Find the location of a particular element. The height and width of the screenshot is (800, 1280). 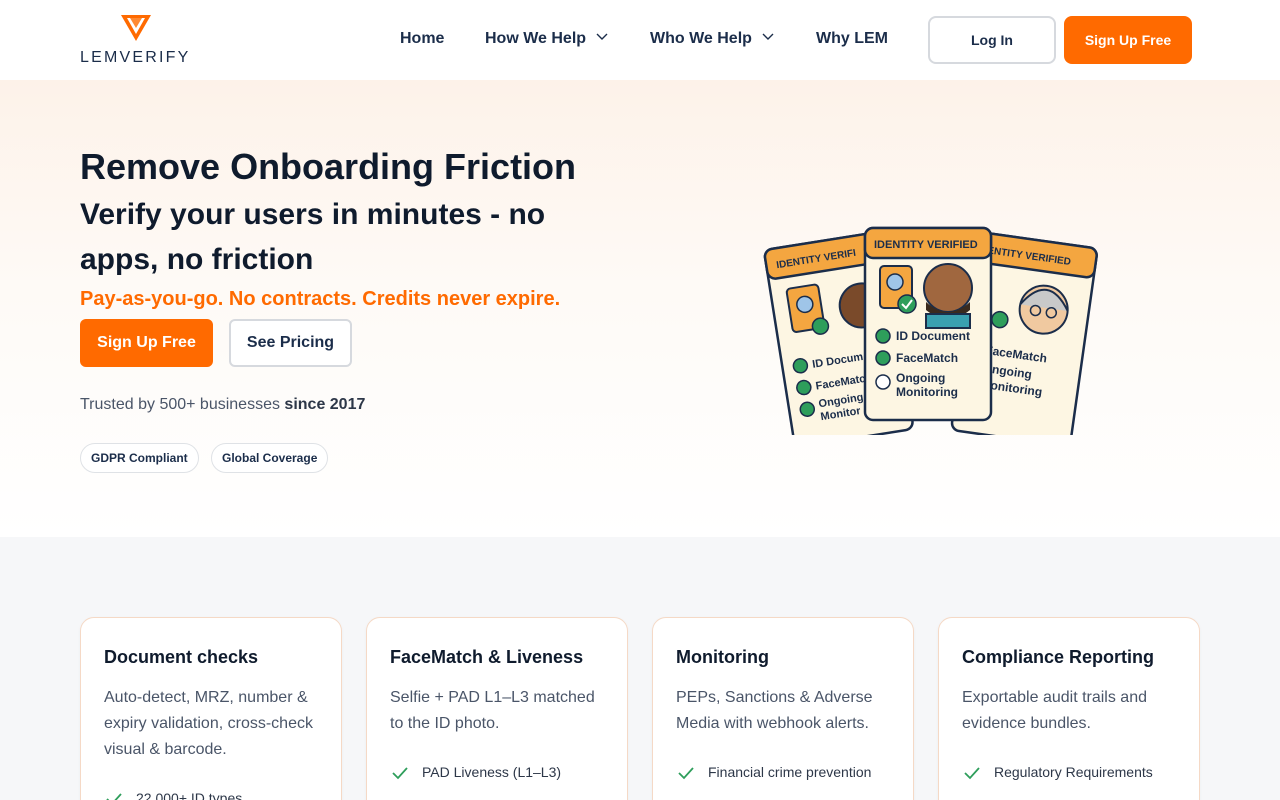

feature-list-item-label: Regulatory Requirements is located at coordinates (1073, 772).